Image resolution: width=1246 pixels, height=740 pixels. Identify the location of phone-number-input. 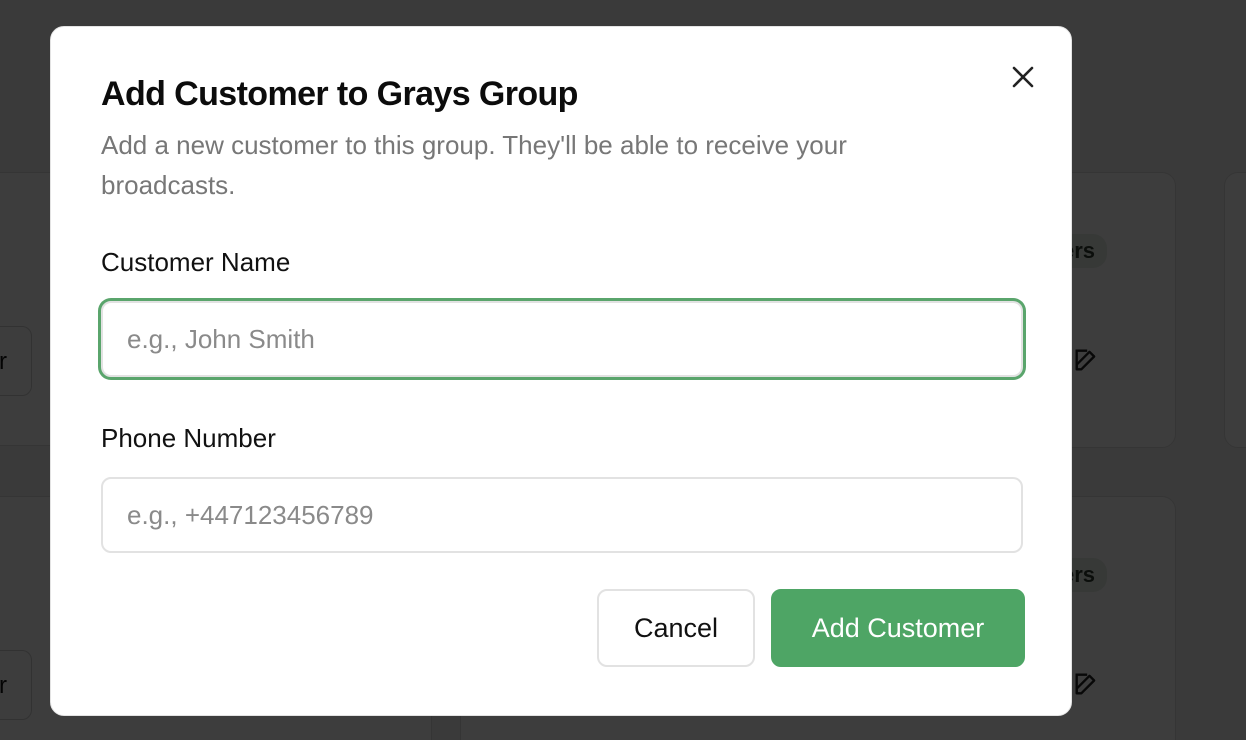
(562, 515).